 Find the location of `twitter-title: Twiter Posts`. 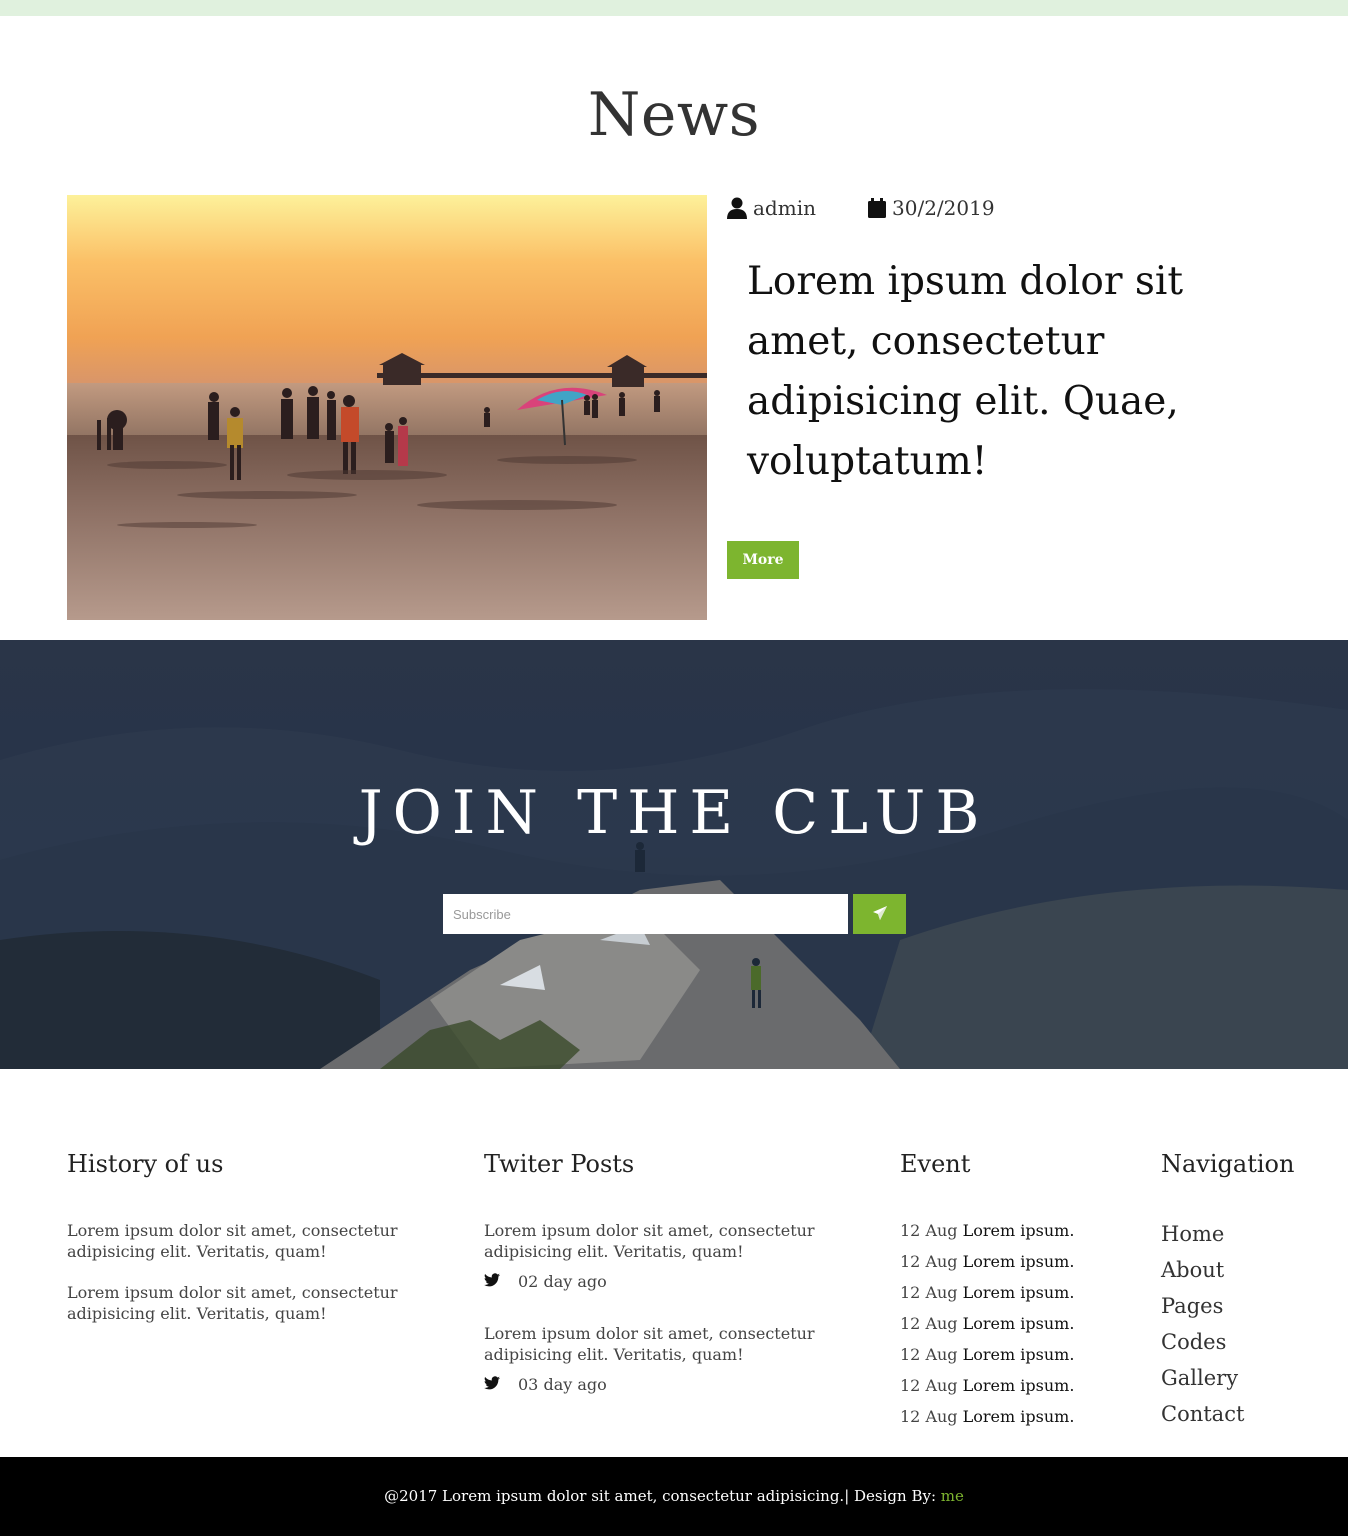

twitter-title: Twiter Posts is located at coordinates (559, 1164).